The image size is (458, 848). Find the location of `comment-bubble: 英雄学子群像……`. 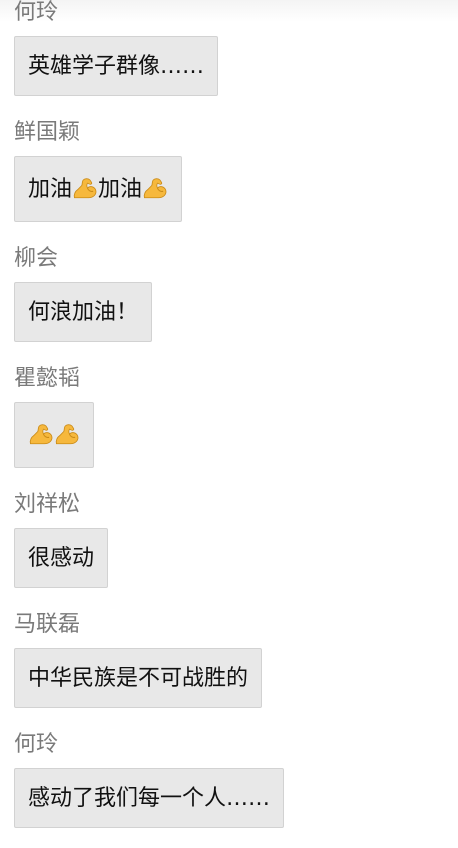

comment-bubble: 英雄学子群像…… is located at coordinates (116, 66).